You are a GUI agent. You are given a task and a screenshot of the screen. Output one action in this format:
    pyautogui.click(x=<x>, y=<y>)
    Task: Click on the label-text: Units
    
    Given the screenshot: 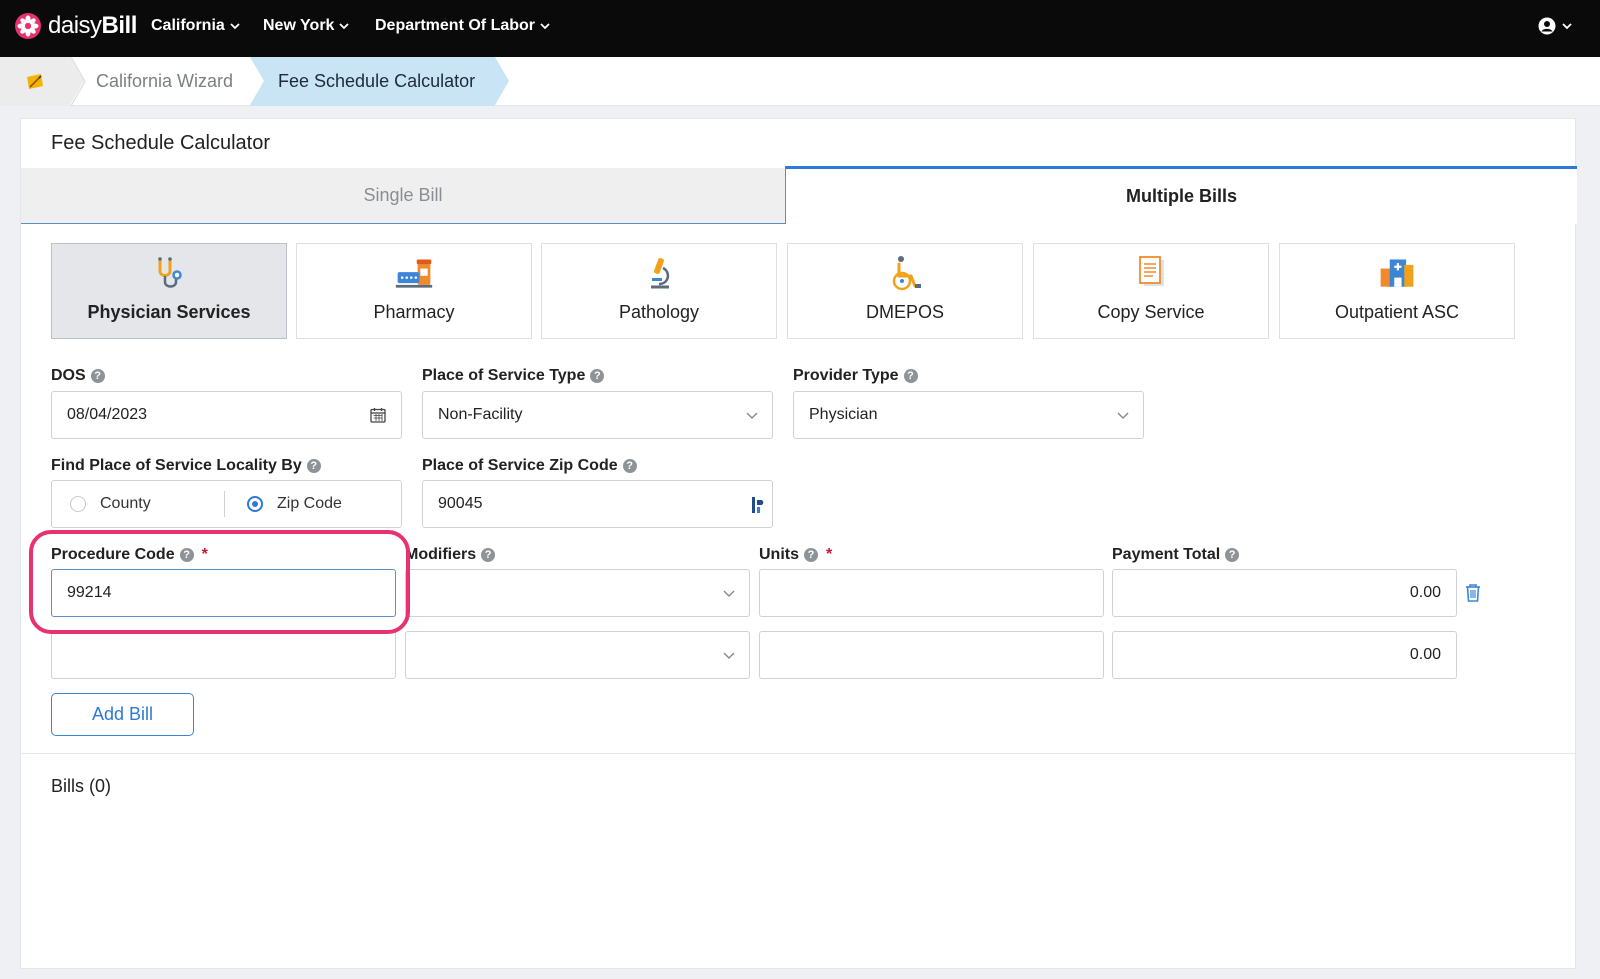 What is the action you would take?
    pyautogui.click(x=779, y=554)
    